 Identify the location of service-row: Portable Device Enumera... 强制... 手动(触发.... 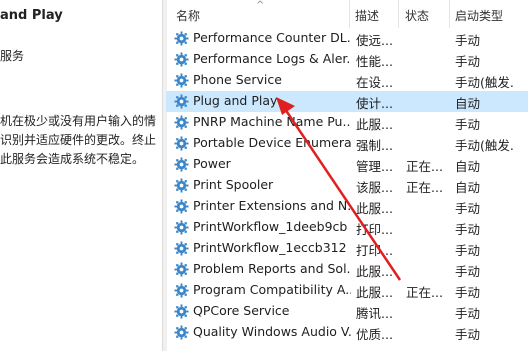
(347, 143).